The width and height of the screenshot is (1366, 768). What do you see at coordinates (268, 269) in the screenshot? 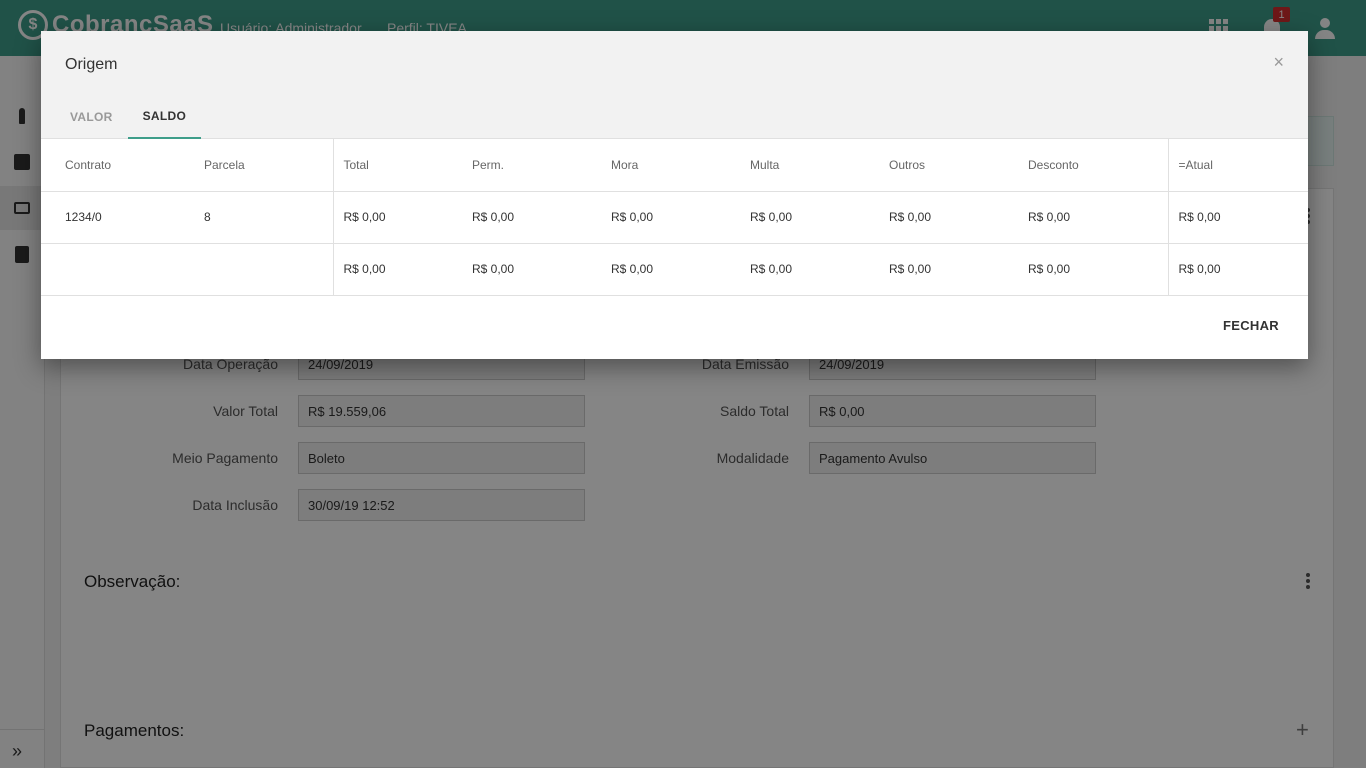
I see `cell-parcela` at bounding box center [268, 269].